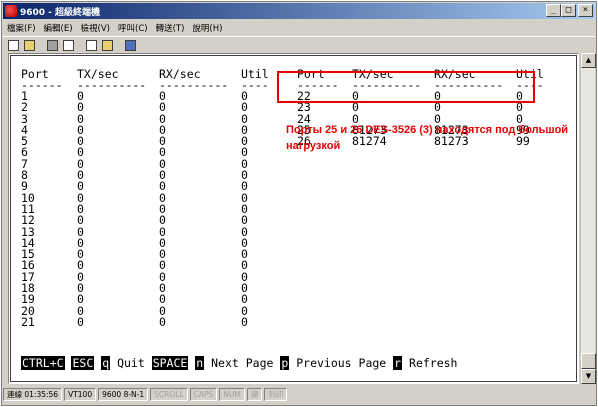 The width and height of the screenshot is (598, 407). What do you see at coordinates (588, 218) in the screenshot?
I see `vertical-scrollbar: ▲ ▼` at bounding box center [588, 218].